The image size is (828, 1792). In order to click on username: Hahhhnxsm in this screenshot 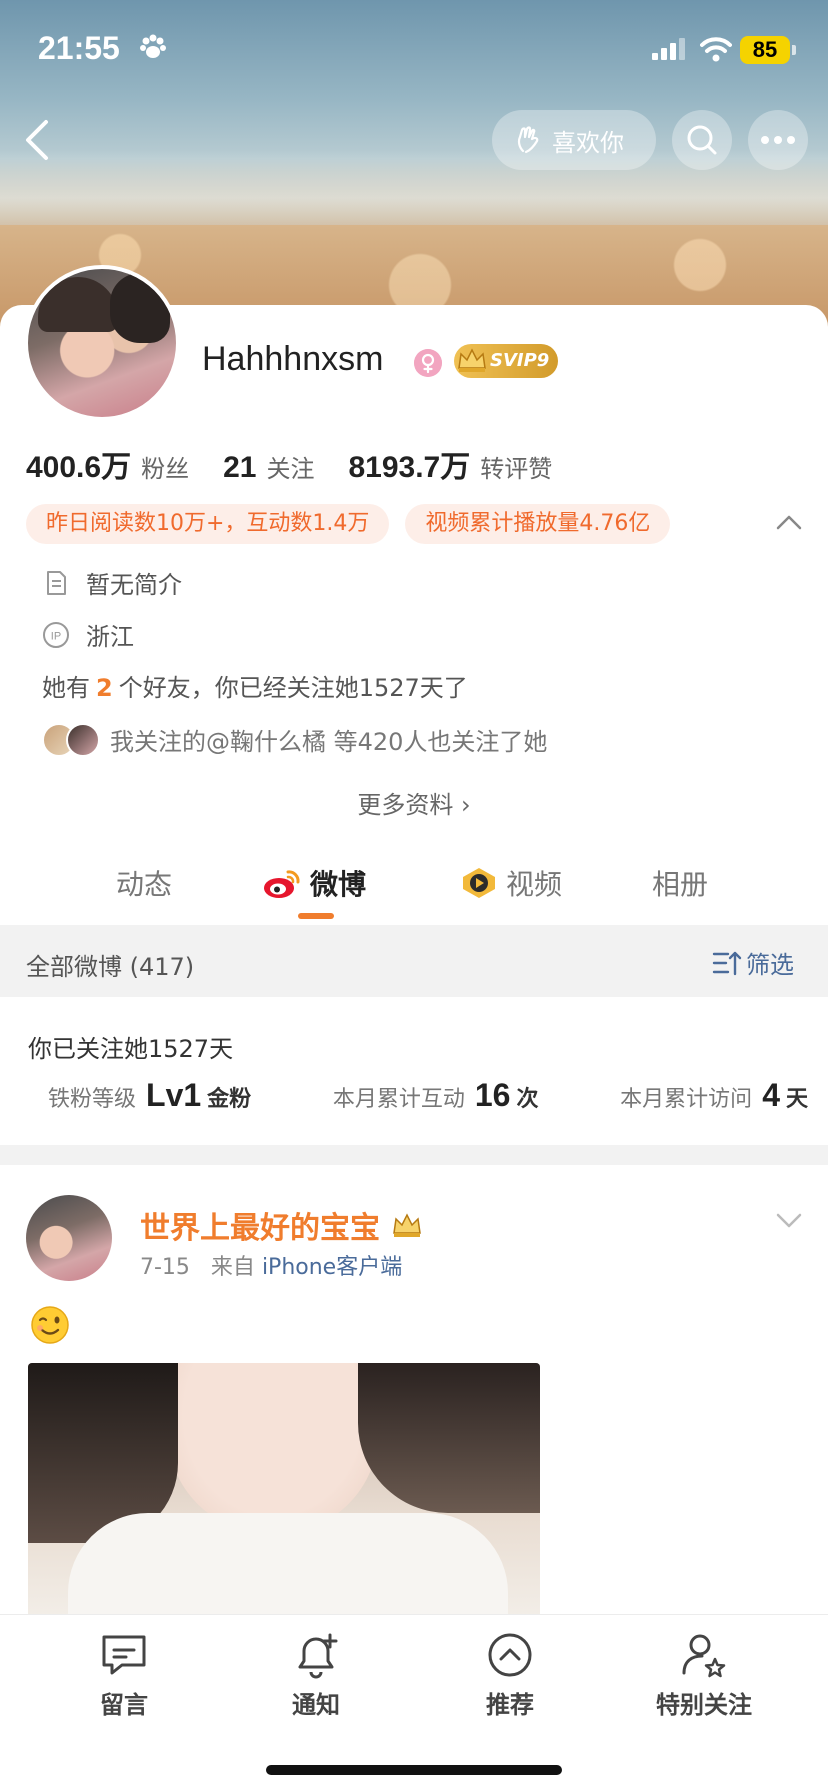, I will do `click(293, 359)`.